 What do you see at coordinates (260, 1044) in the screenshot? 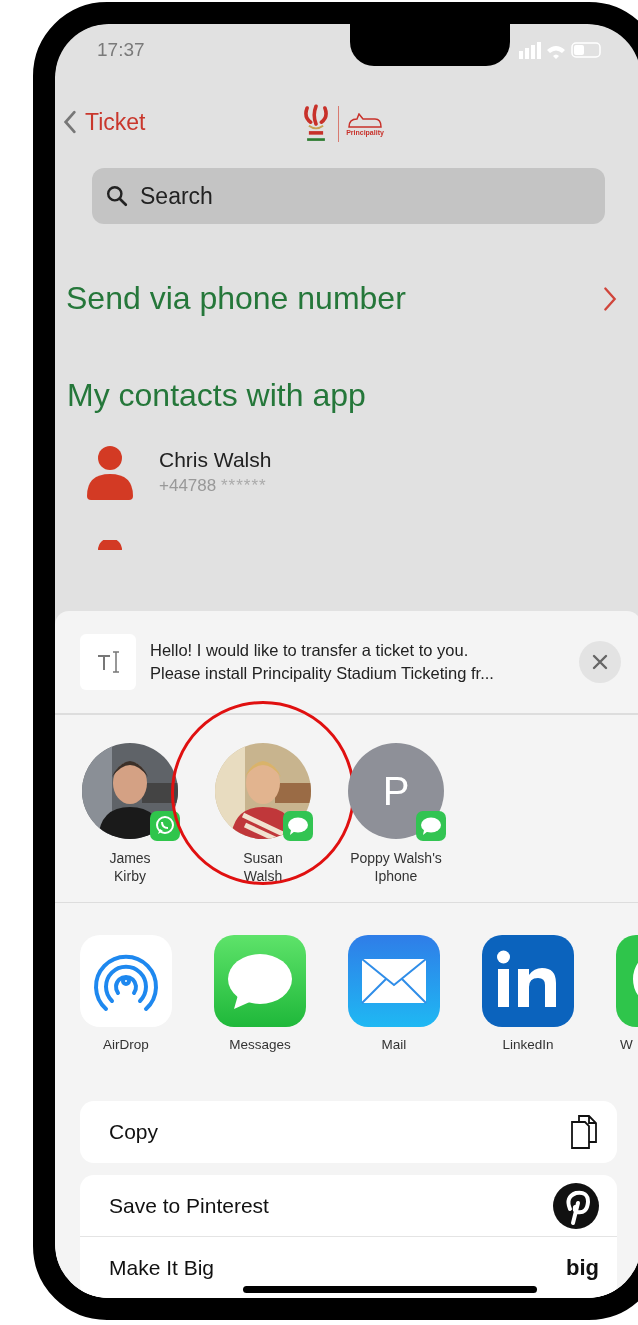
I see `app-label: Messages` at bounding box center [260, 1044].